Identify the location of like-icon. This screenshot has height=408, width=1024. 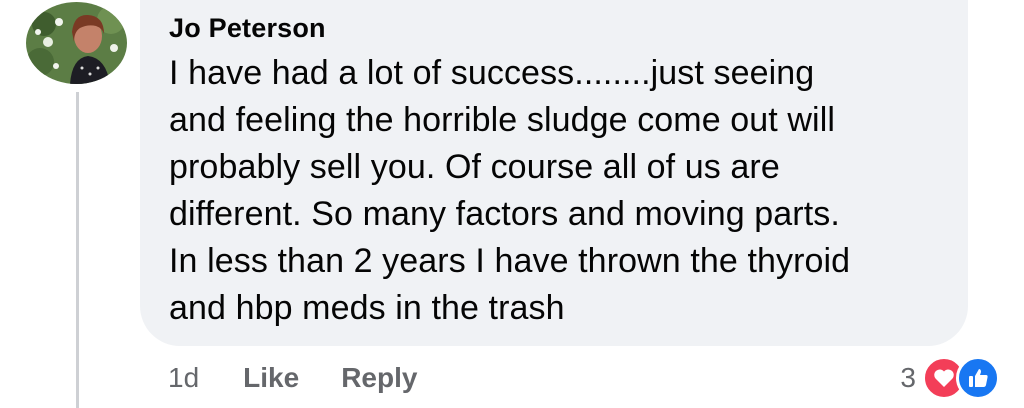
(978, 378).